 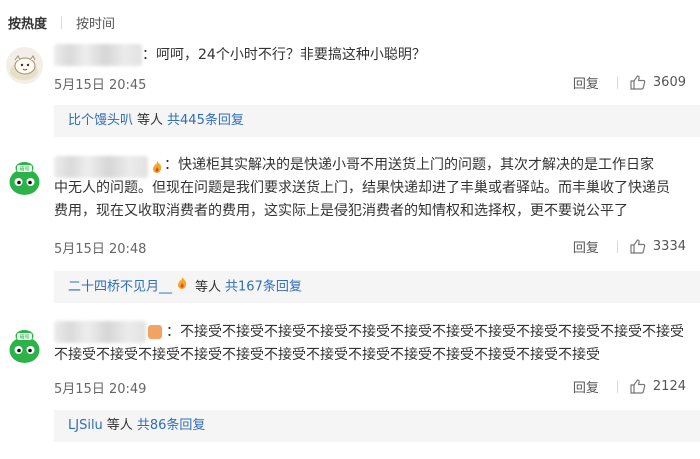 I want to click on cartoon-animal-avatar-icon, so click(x=24, y=65).